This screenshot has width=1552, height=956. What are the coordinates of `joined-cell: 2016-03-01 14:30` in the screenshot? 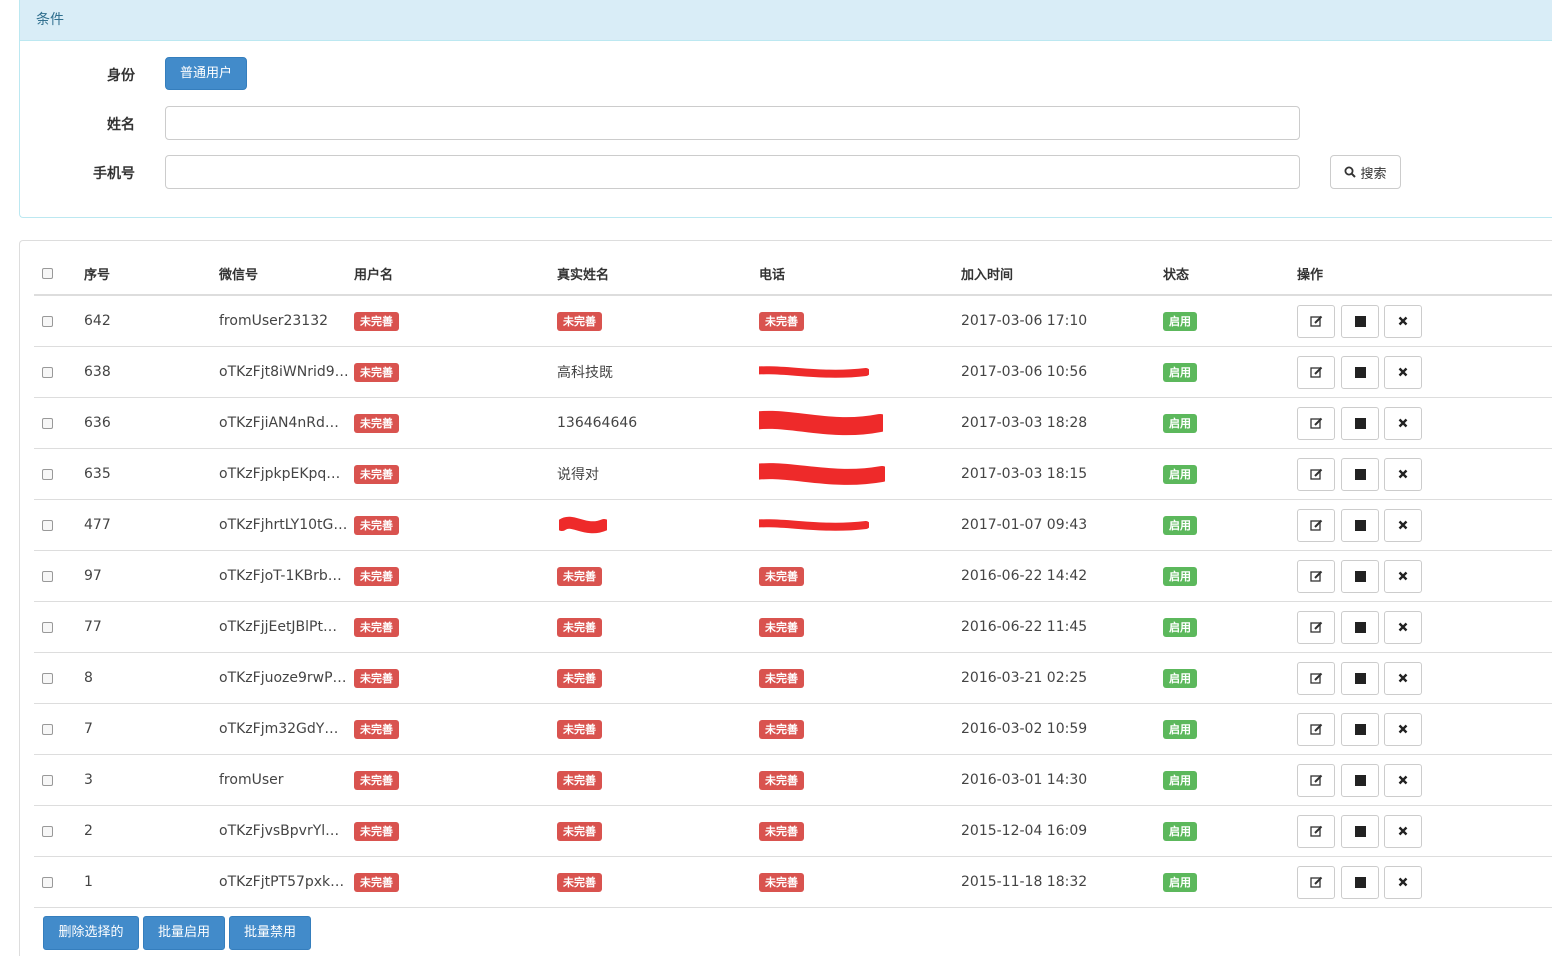 It's located at (1062, 780).